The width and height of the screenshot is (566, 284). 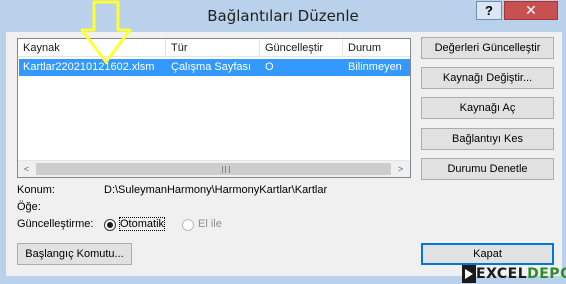 I want to click on links-list-header: Kaynak Tür Güncelleştir Durum, so click(x=214, y=48).